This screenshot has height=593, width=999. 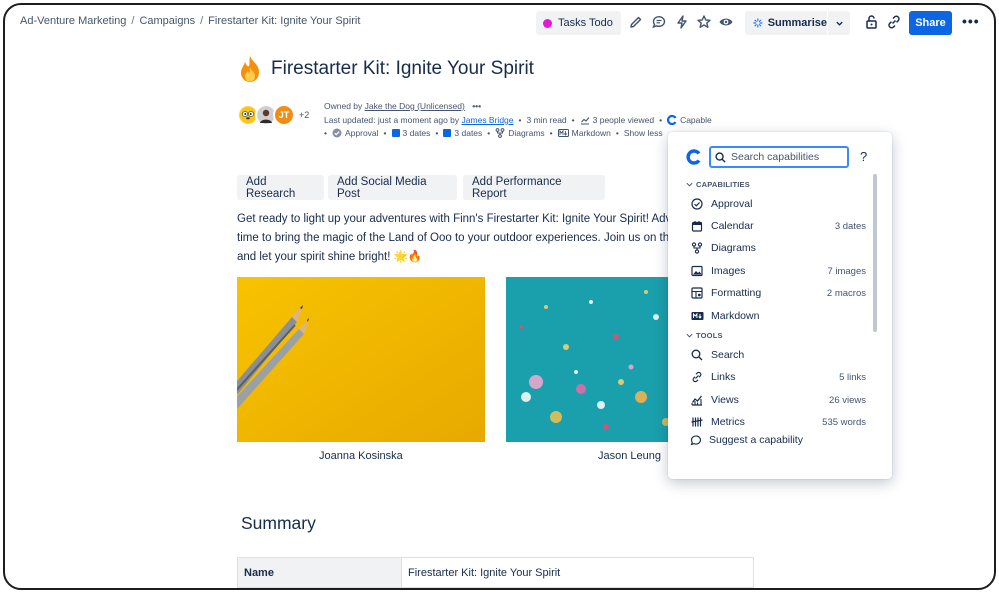 I want to click on tool-views: Views 26 views, so click(x=778, y=400).